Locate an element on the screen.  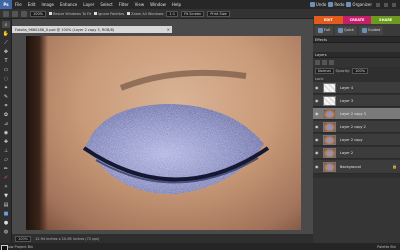
menu-image: Image is located at coordinates (47, 4).